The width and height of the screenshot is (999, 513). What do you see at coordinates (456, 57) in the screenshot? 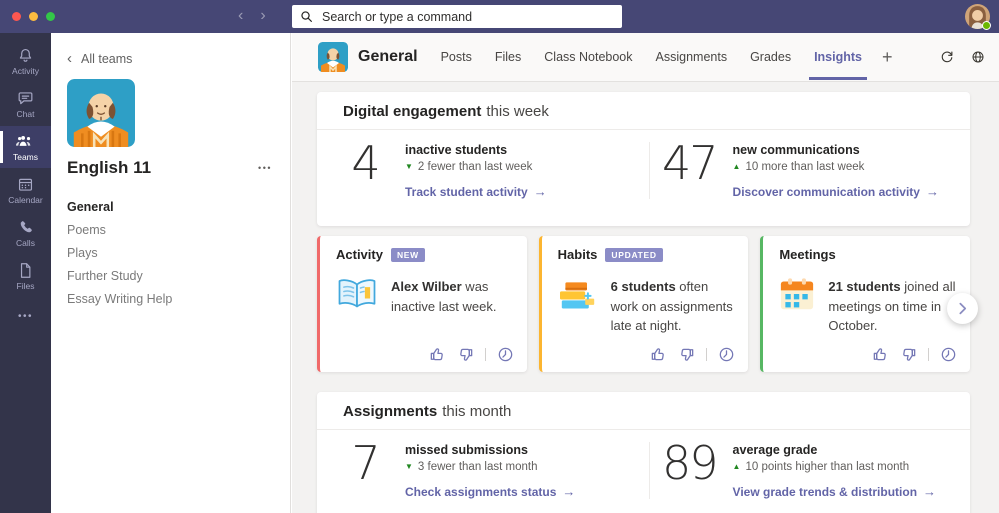
I see `tab-posts: Posts` at bounding box center [456, 57].